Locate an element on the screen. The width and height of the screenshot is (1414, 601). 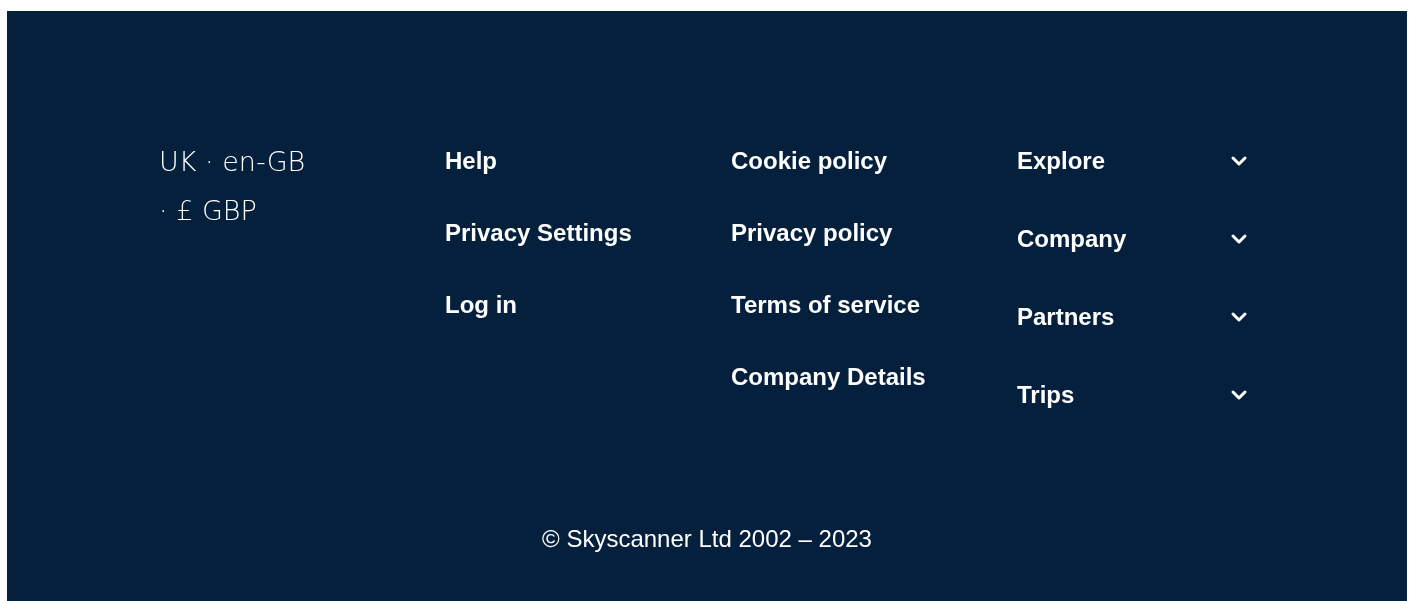
footer-link: Company Details is located at coordinates (874, 377).